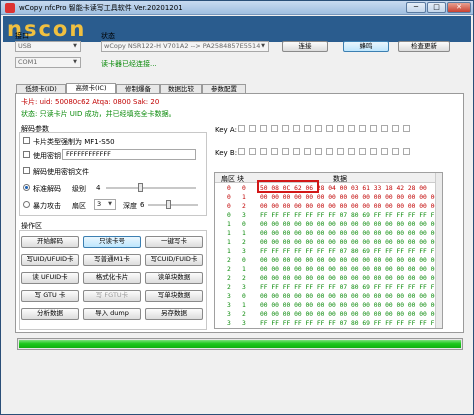 The image size is (474, 415). I want to click on com-value: COM1, so click(28, 62).